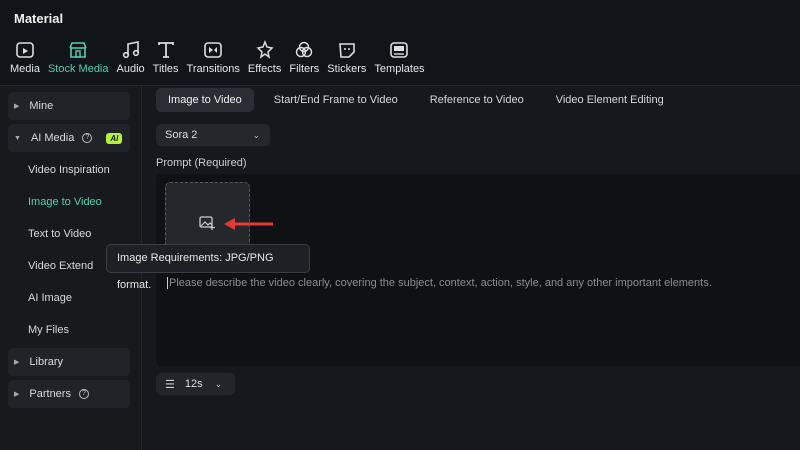 This screenshot has width=800, height=450. What do you see at coordinates (399, 69) in the screenshot?
I see `tool-label: Templates` at bounding box center [399, 69].